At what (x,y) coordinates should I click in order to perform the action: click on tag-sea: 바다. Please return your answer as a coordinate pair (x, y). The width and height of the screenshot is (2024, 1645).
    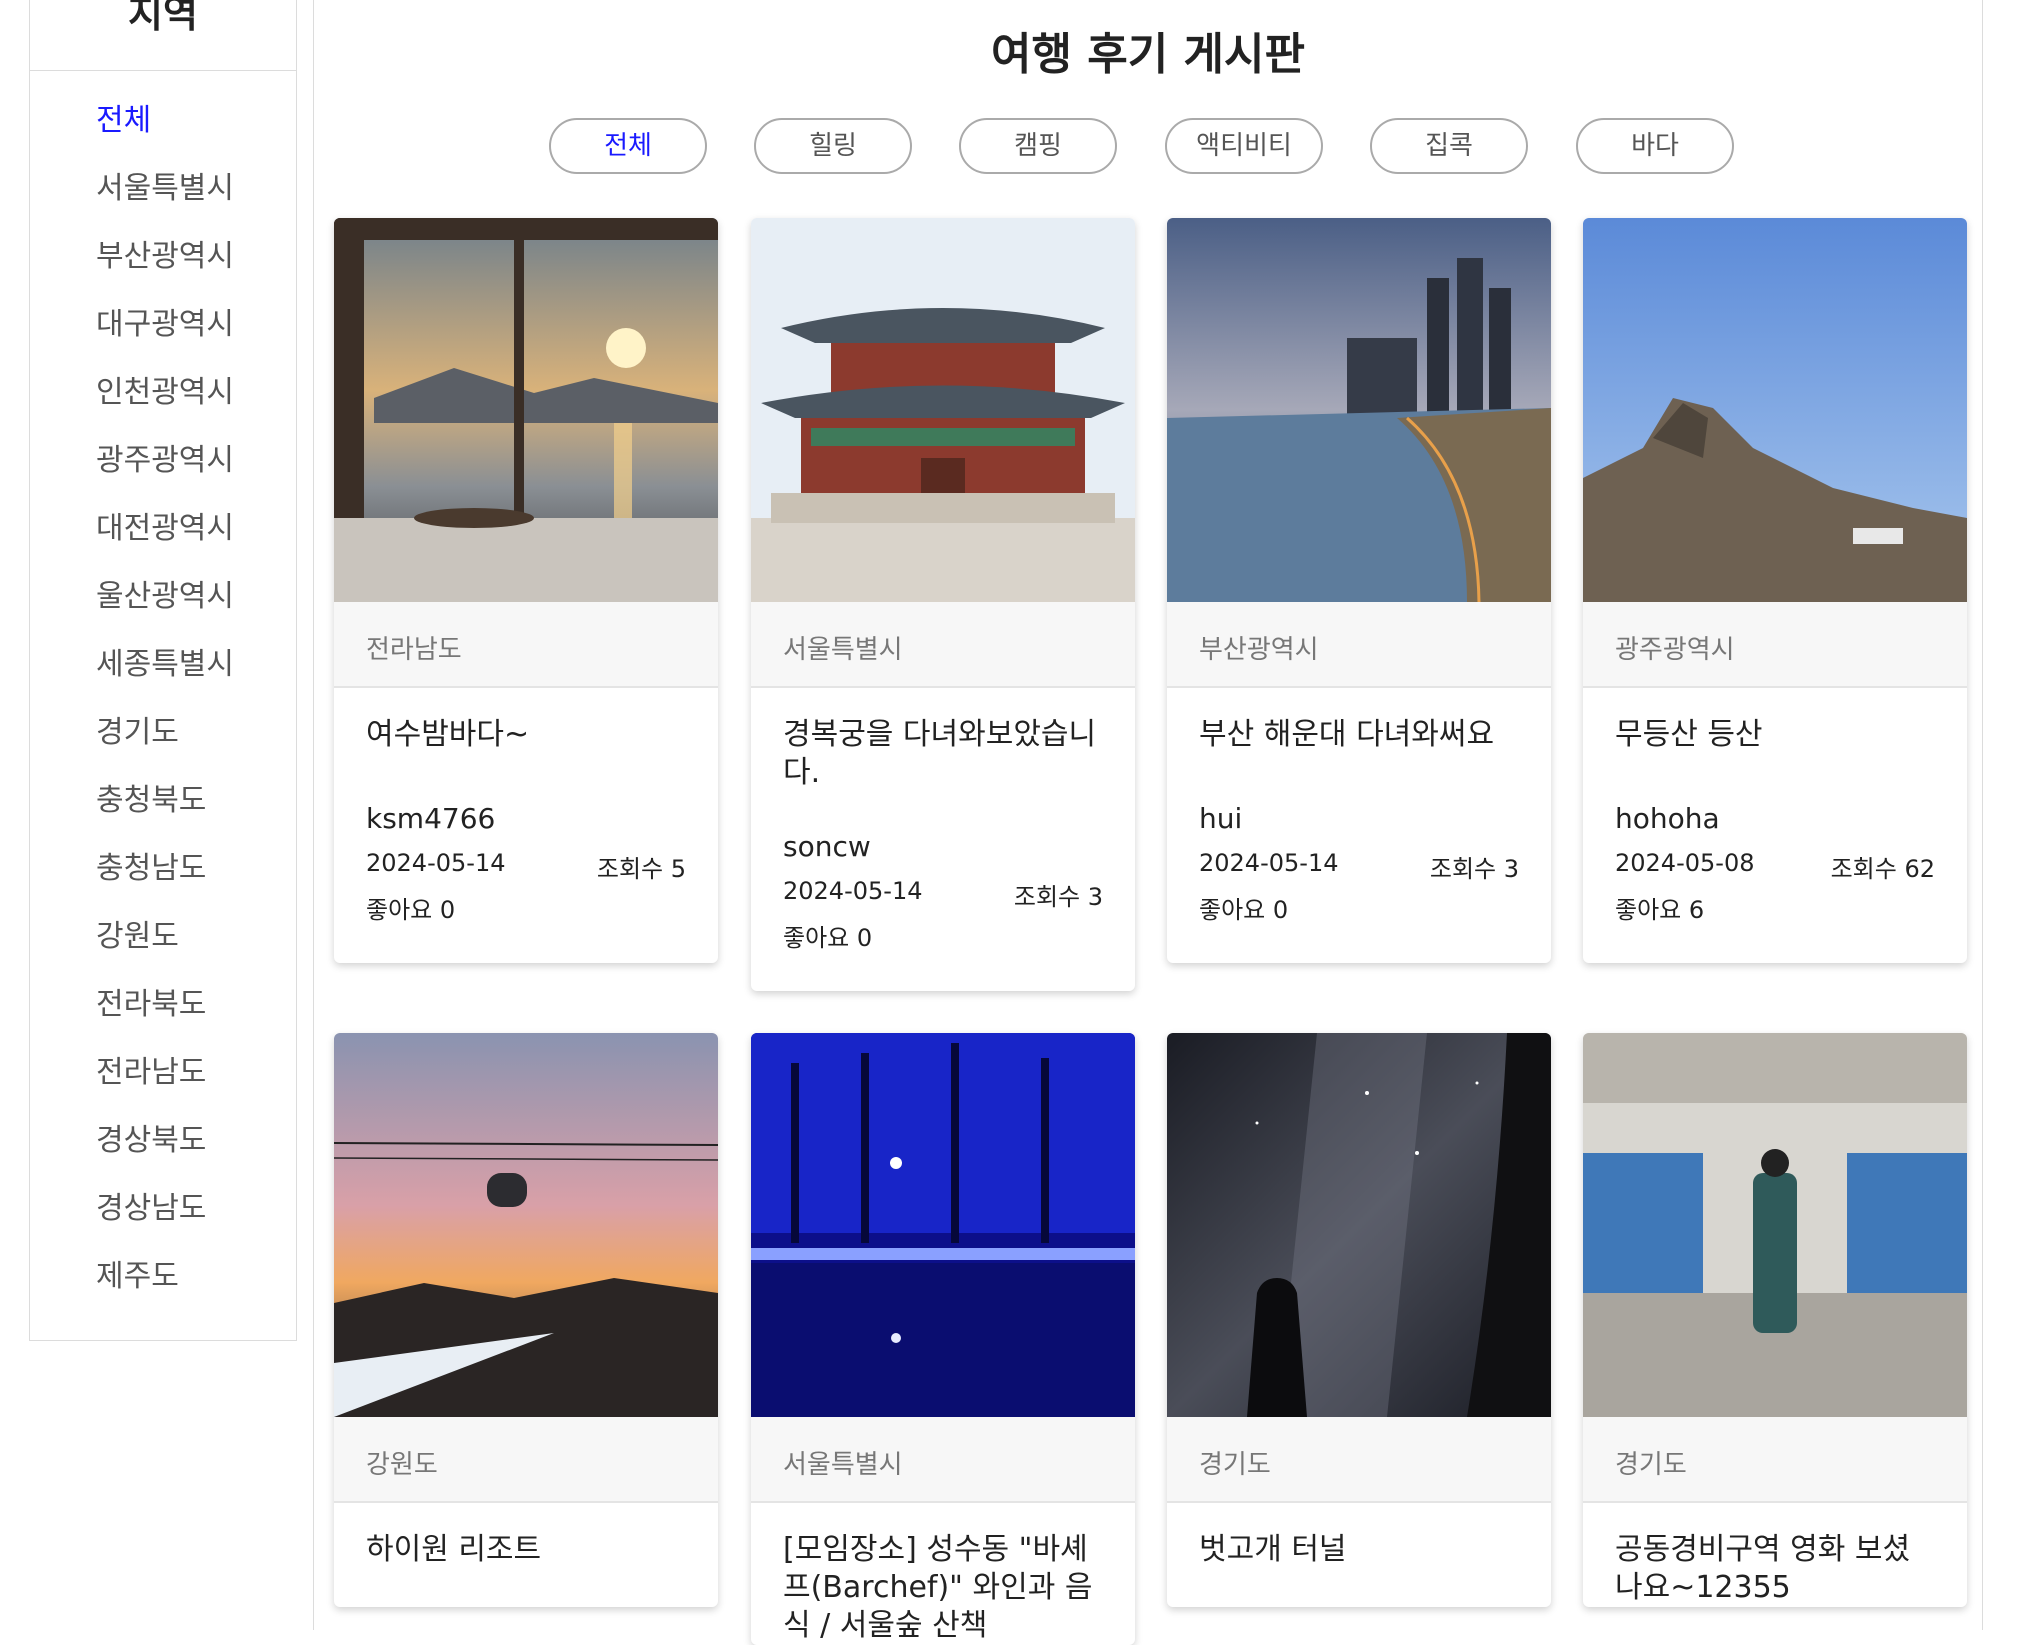
    Looking at the image, I should click on (1655, 146).